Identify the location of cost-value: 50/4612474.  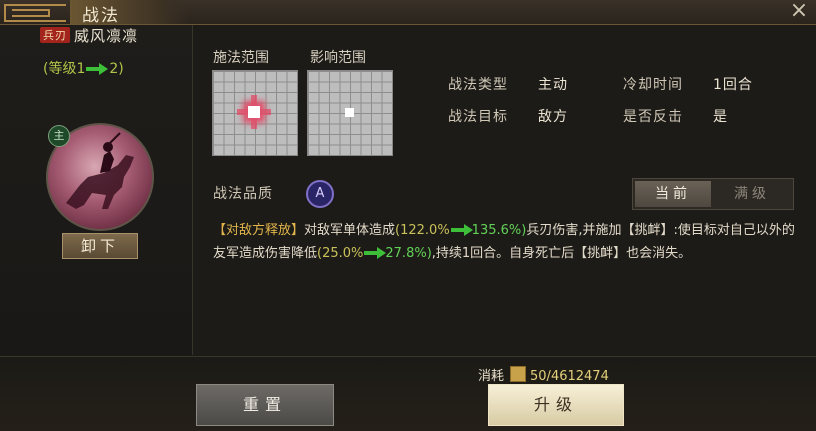
(569, 376).